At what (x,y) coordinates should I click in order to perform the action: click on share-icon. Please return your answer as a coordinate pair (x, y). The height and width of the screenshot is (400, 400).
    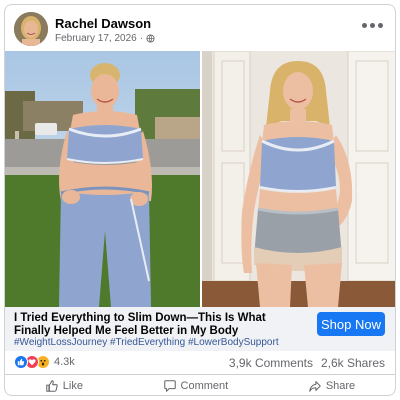
    Looking at the image, I should click on (315, 386).